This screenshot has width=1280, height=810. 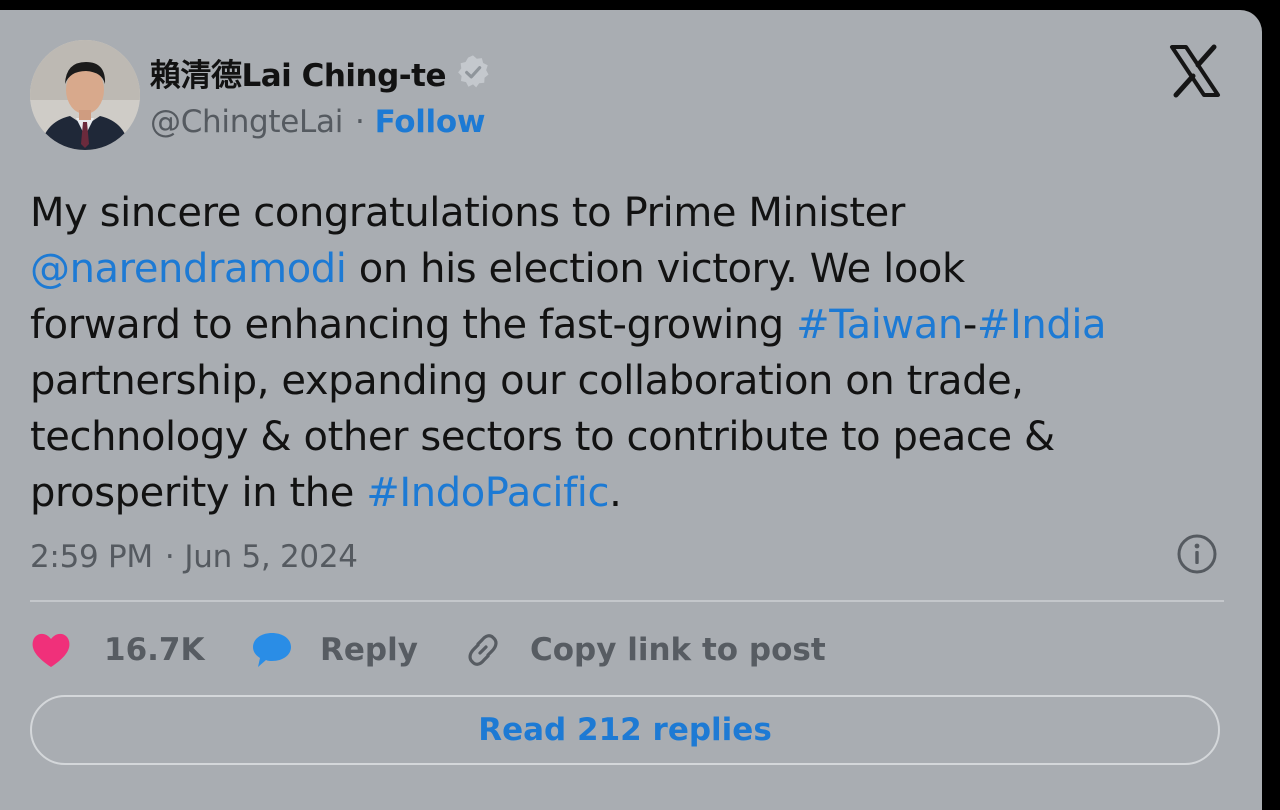 I want to click on copy-link-button: Copy link to post, so click(x=644, y=650).